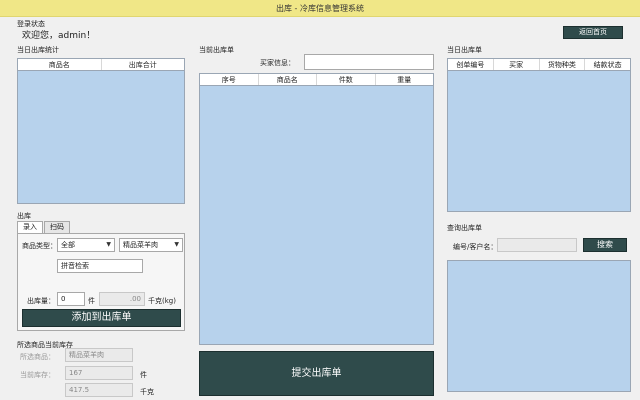 The image size is (640, 400). Describe the element at coordinates (38, 50) in the screenshot. I see `stats-title: 当日出库统计` at that location.